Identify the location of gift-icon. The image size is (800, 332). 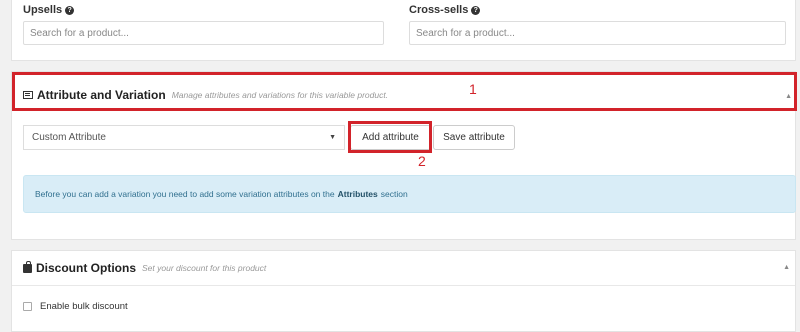
(27, 266).